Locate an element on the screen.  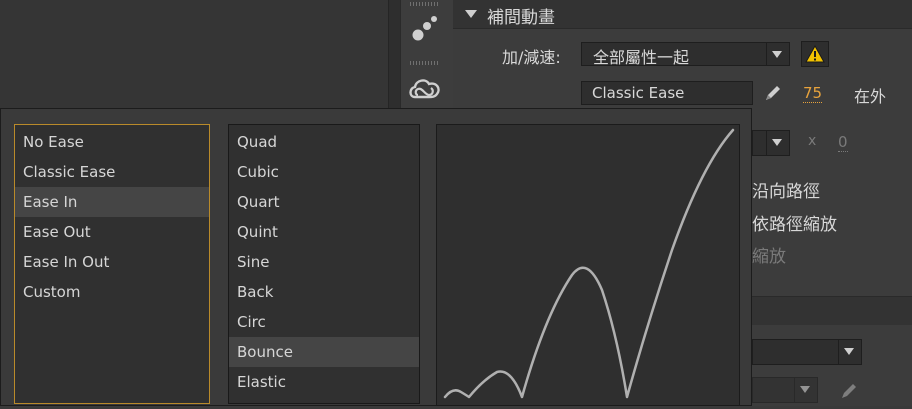
list-item-custom: Custom is located at coordinates (112, 292).